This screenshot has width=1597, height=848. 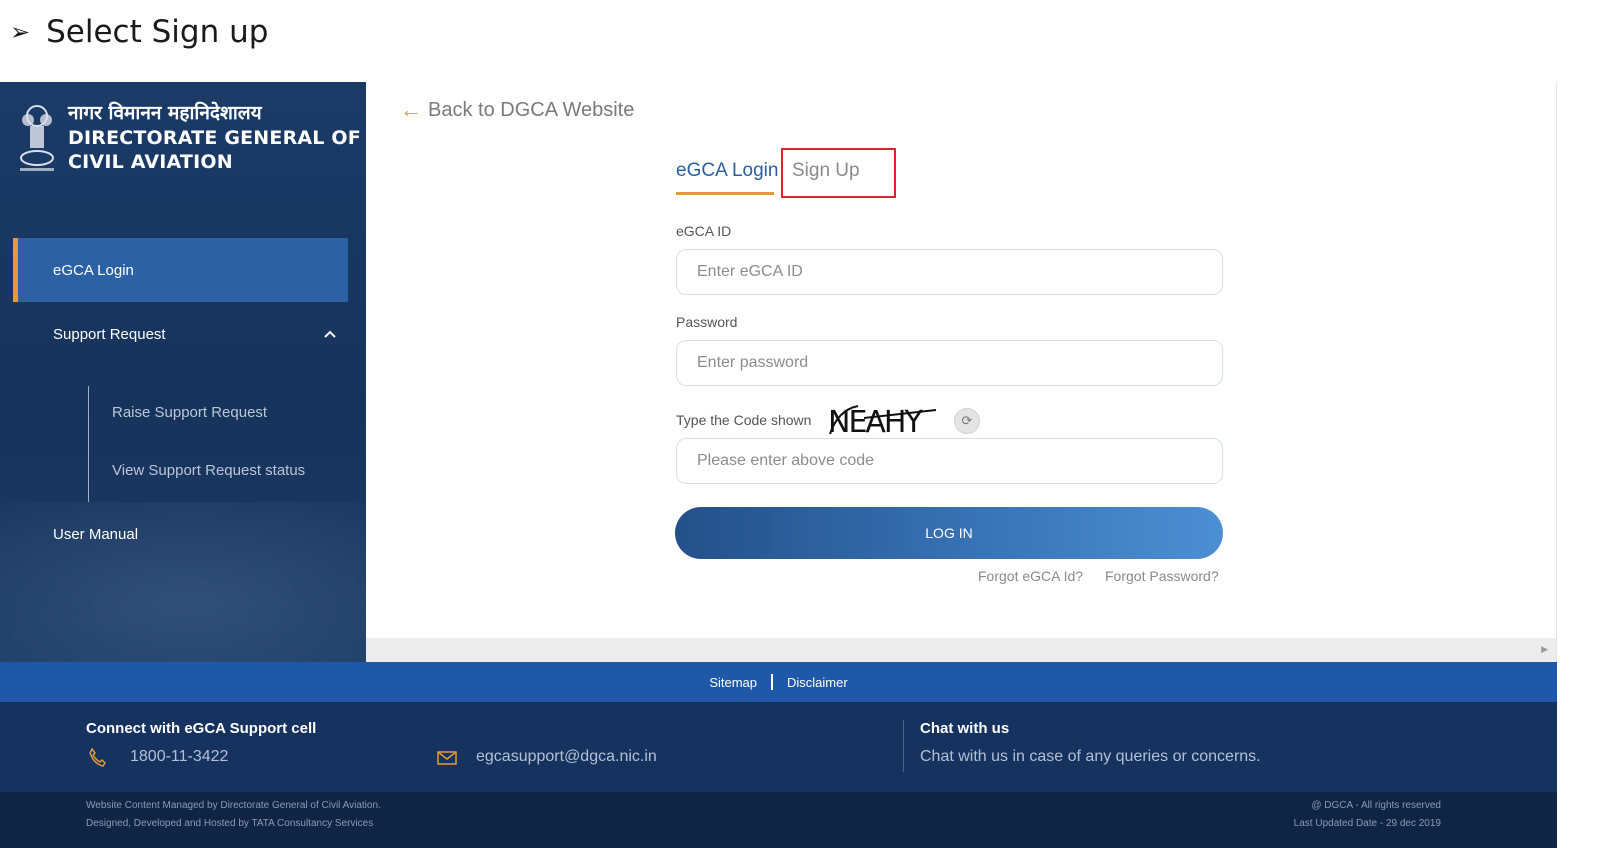 I want to click on auth-tabs: eGCA Login Sign Up, so click(x=806, y=173).